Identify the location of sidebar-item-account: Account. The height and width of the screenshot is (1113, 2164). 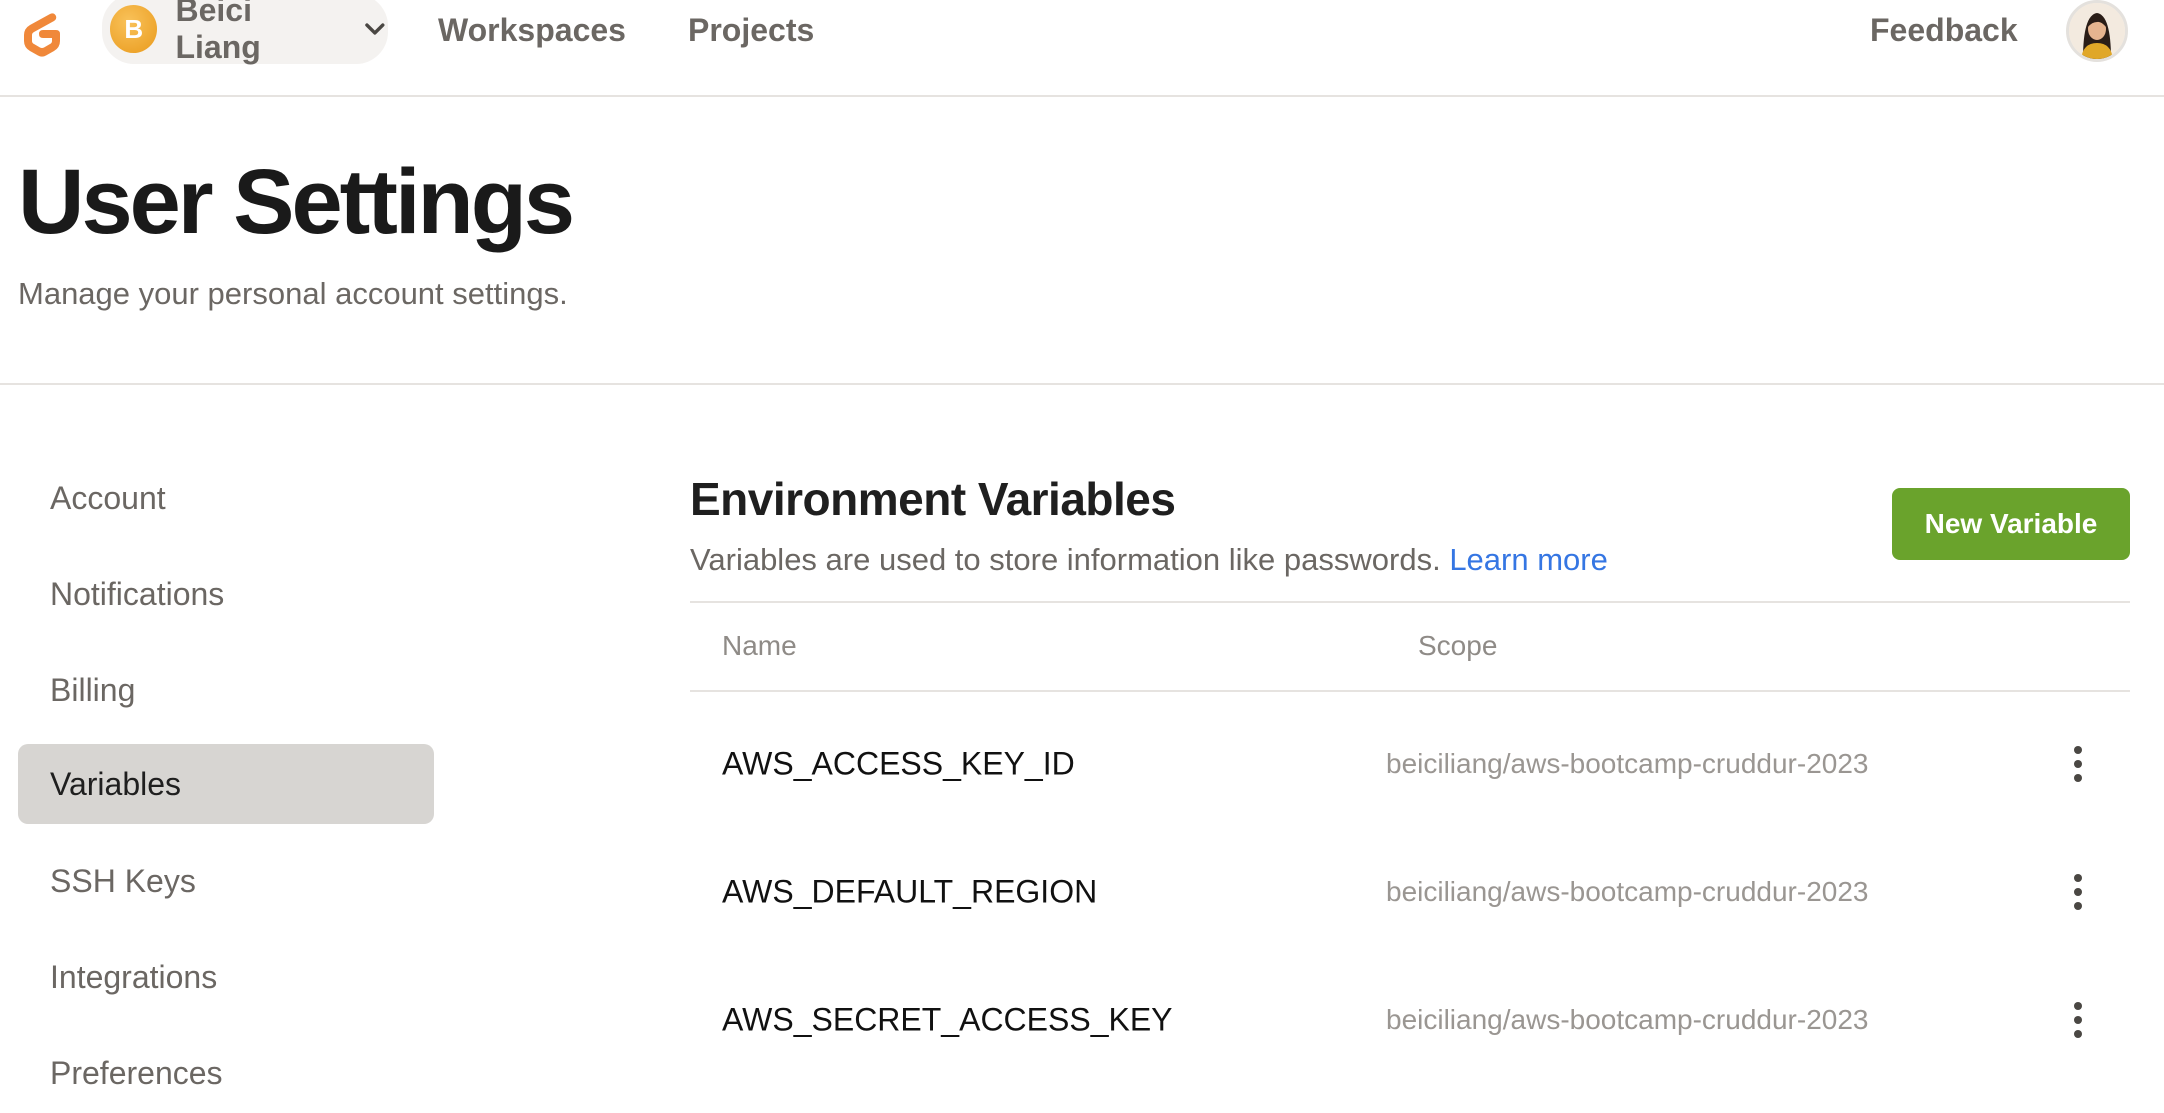
(226, 498).